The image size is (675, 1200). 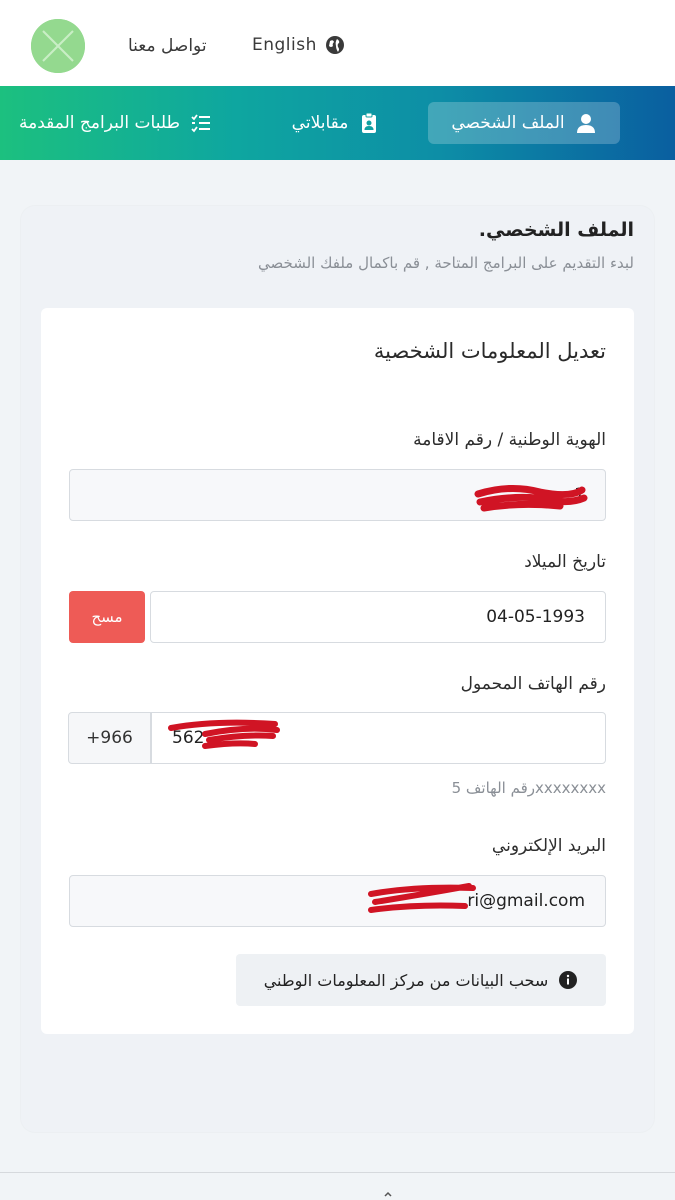 I want to click on email-value: ri@gmail.com, so click(x=526, y=901).